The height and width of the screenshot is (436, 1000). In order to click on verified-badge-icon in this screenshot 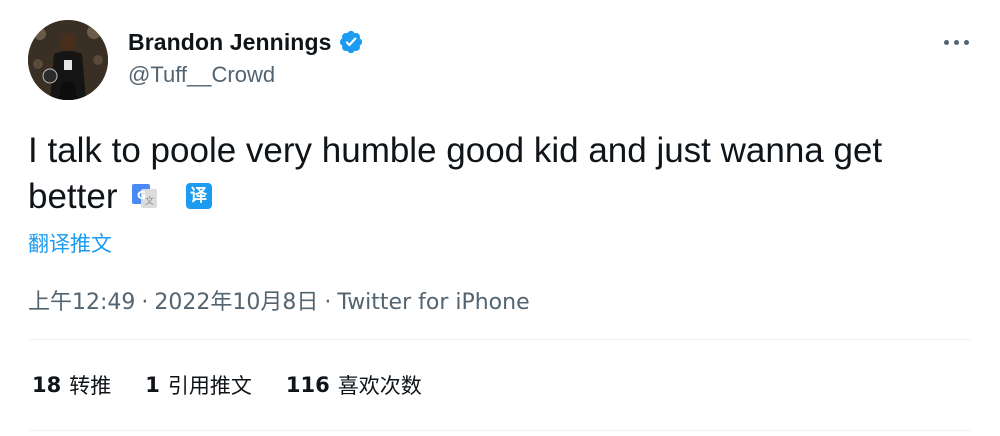, I will do `click(350, 42)`.